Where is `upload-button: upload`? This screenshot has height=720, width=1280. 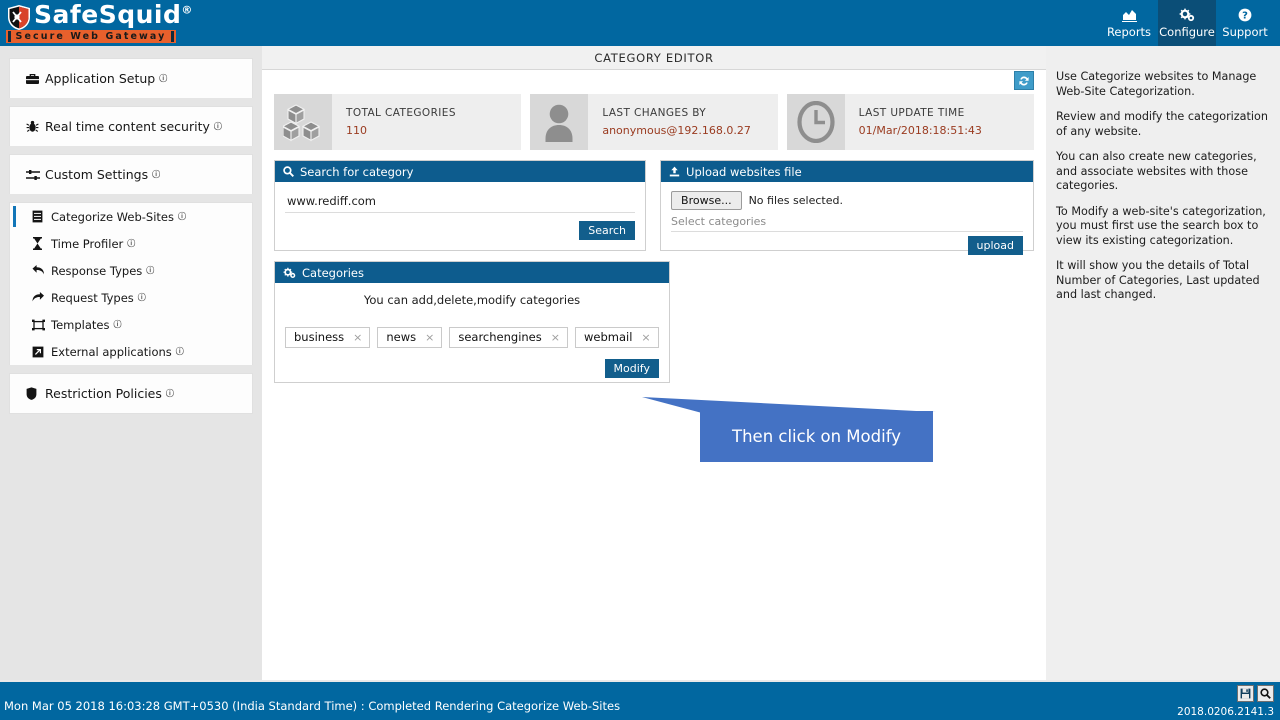 upload-button: upload is located at coordinates (995, 245).